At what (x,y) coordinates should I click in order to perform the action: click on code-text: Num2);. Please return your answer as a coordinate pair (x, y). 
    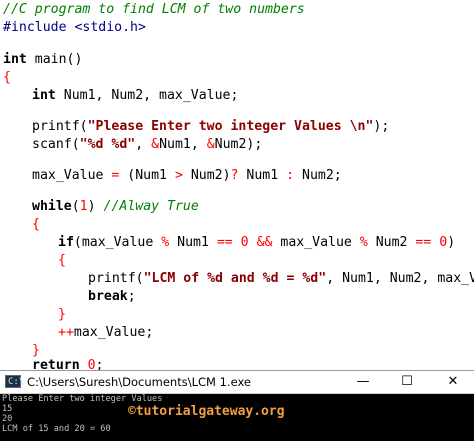
    Looking at the image, I should click on (238, 144).